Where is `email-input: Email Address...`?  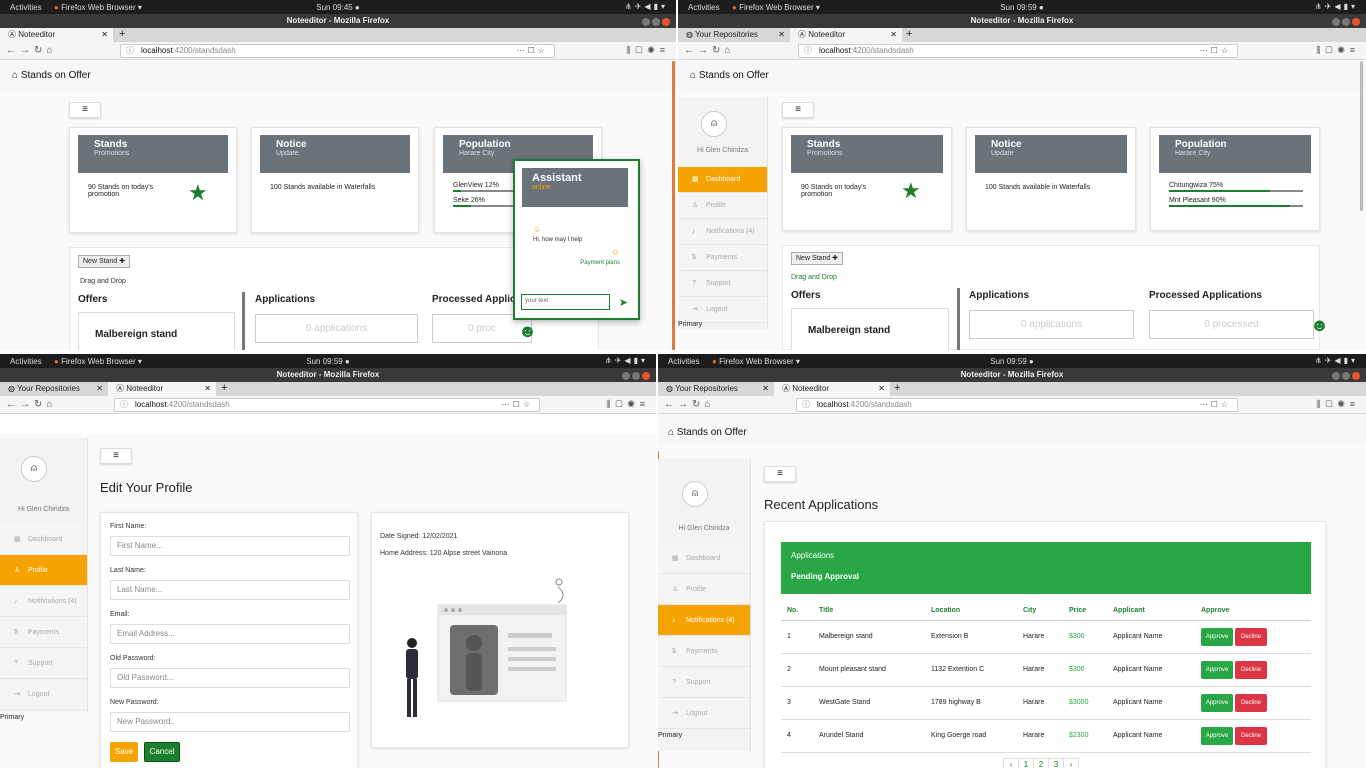
email-input: Email Address... is located at coordinates (230, 634).